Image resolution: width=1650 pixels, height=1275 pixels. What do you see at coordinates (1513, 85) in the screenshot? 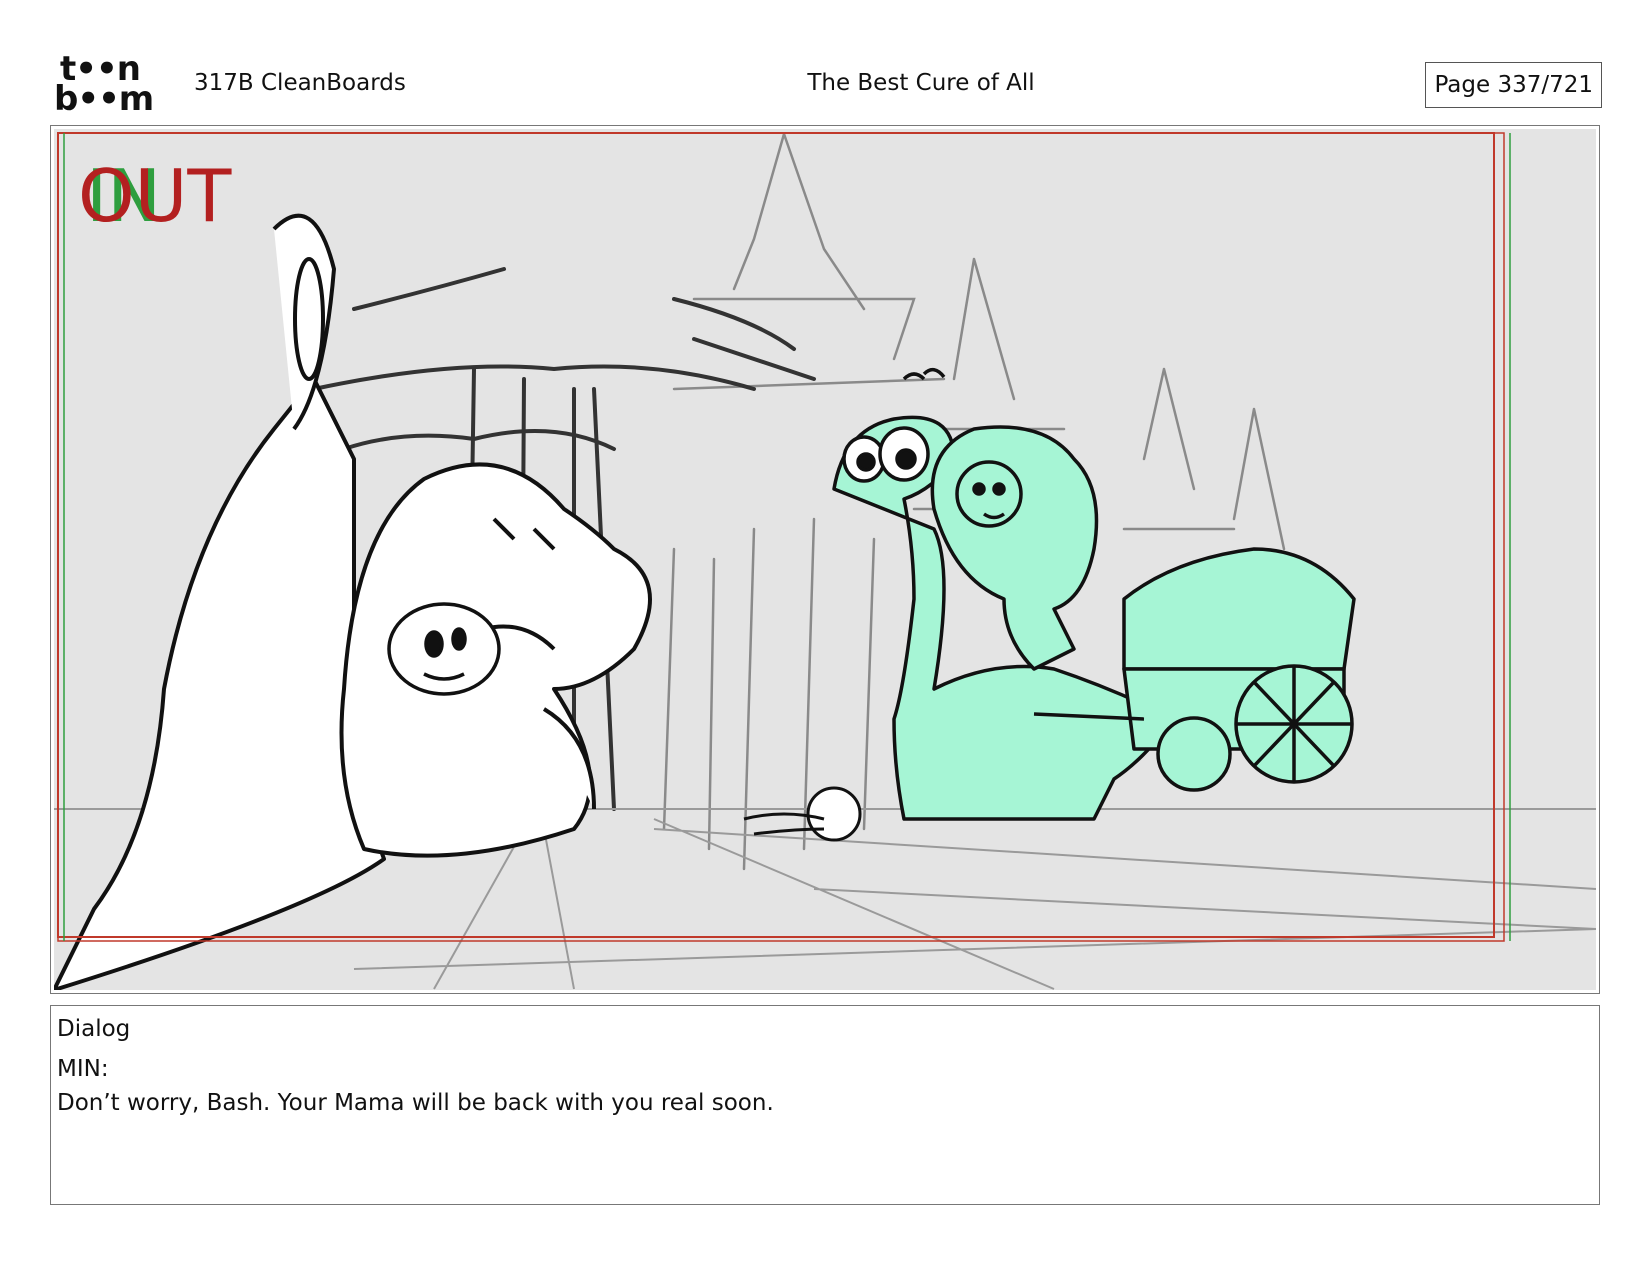
I see `page-number: Page 337/721` at bounding box center [1513, 85].